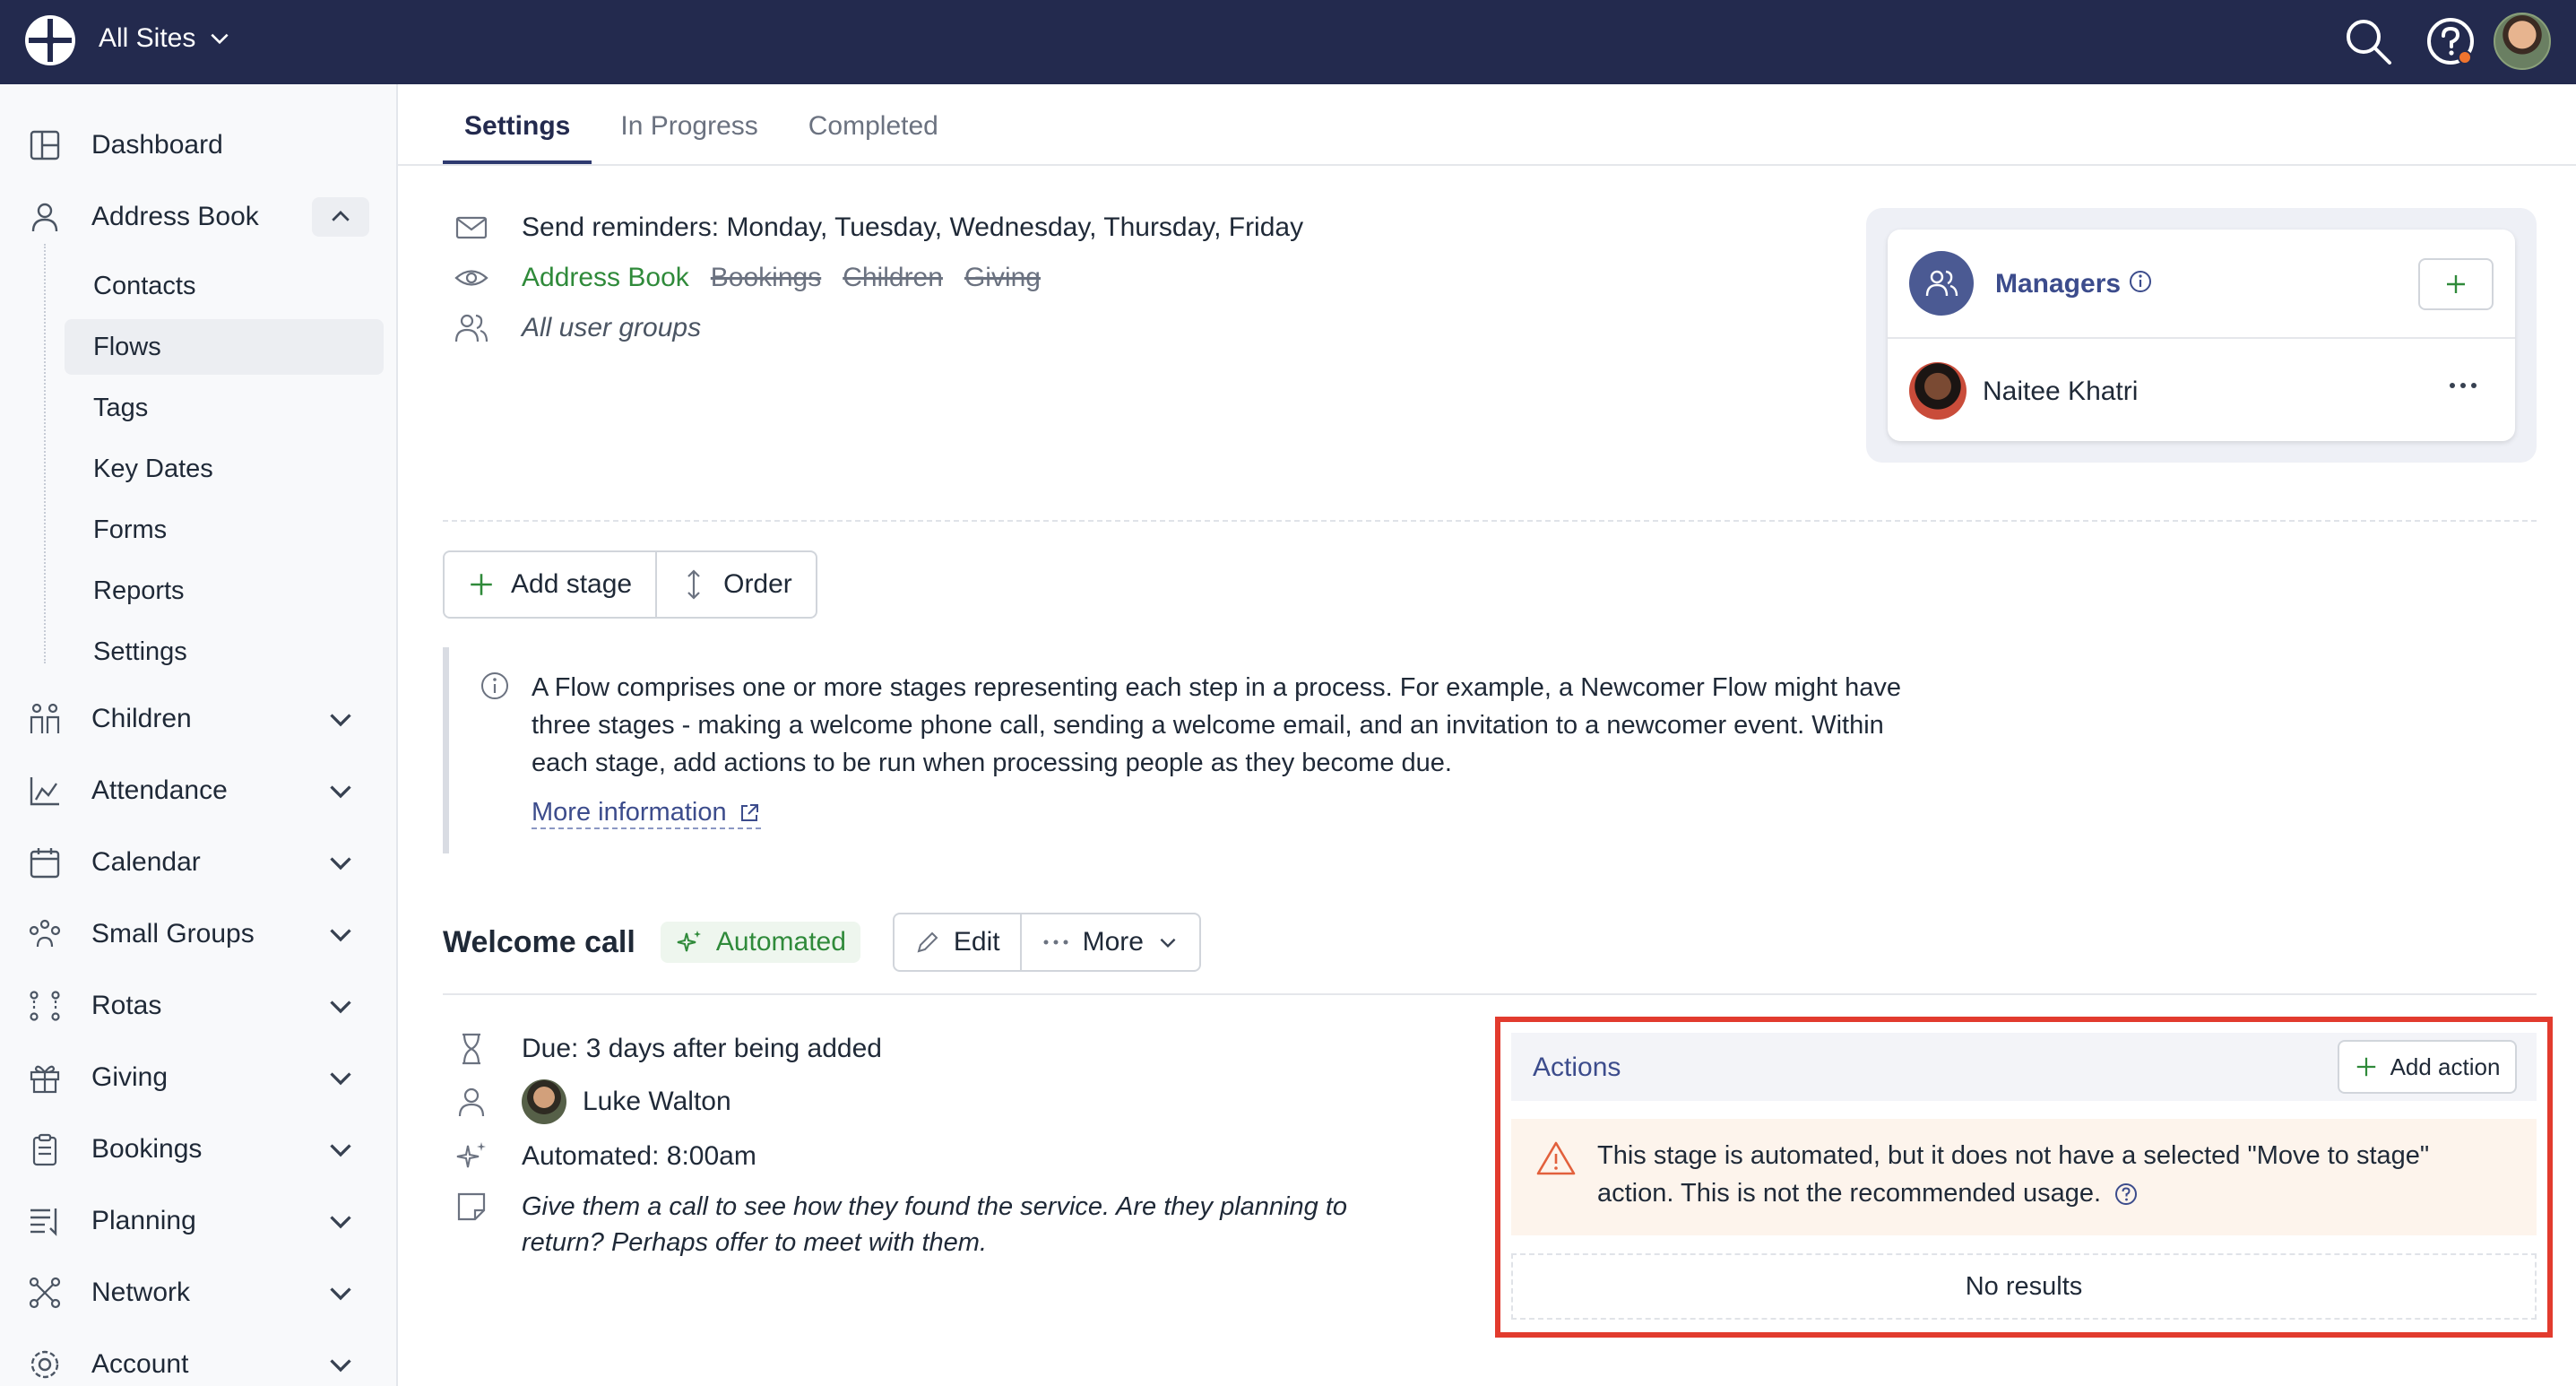 This screenshot has height=1386, width=2576. I want to click on more-information-label: More information, so click(629, 812).